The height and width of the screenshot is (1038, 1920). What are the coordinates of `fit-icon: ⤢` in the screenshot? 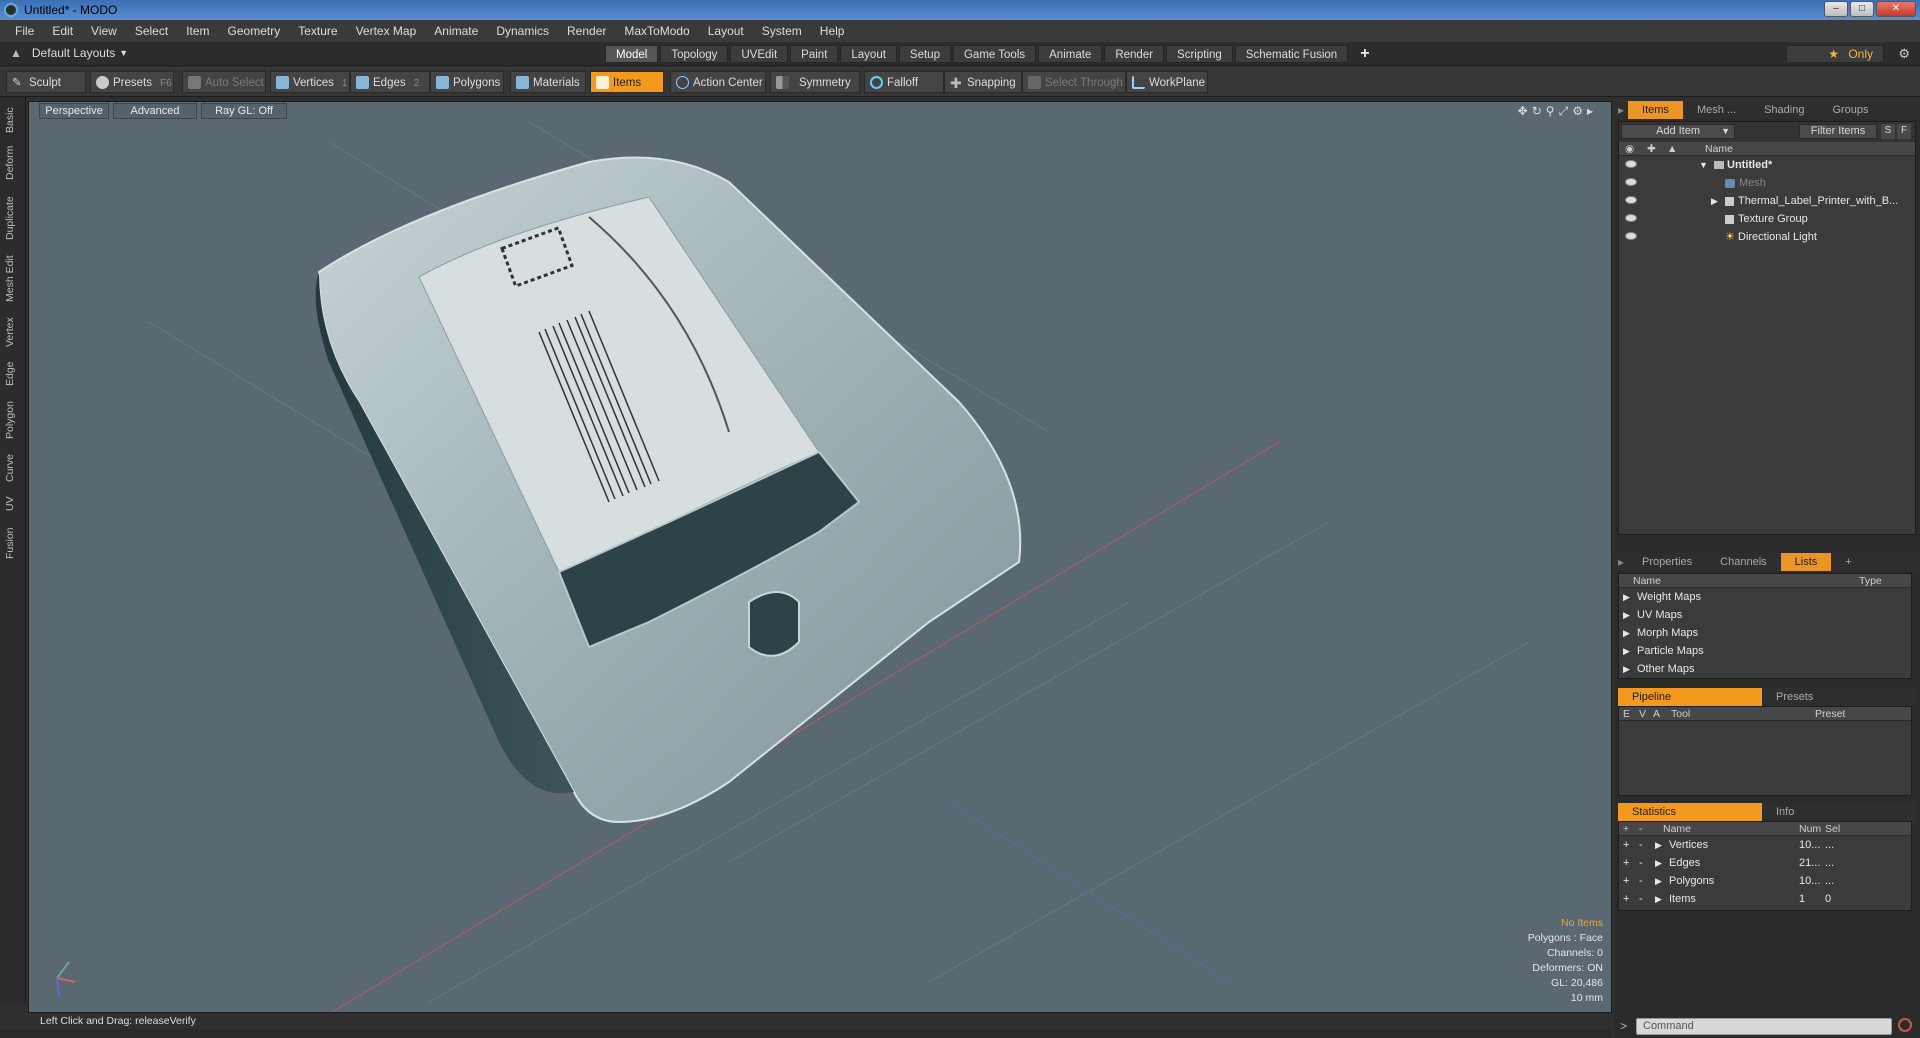 It's located at (1564, 111).